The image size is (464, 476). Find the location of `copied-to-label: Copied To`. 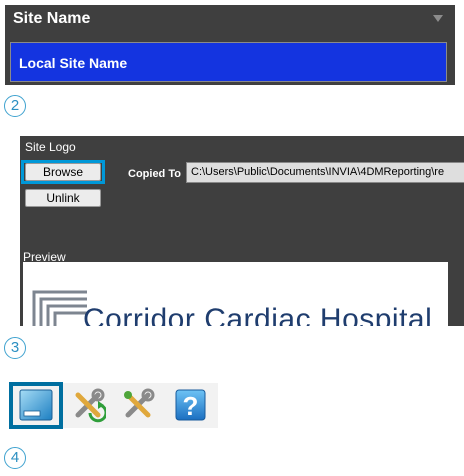

copied-to-label: Copied To is located at coordinates (154, 174).